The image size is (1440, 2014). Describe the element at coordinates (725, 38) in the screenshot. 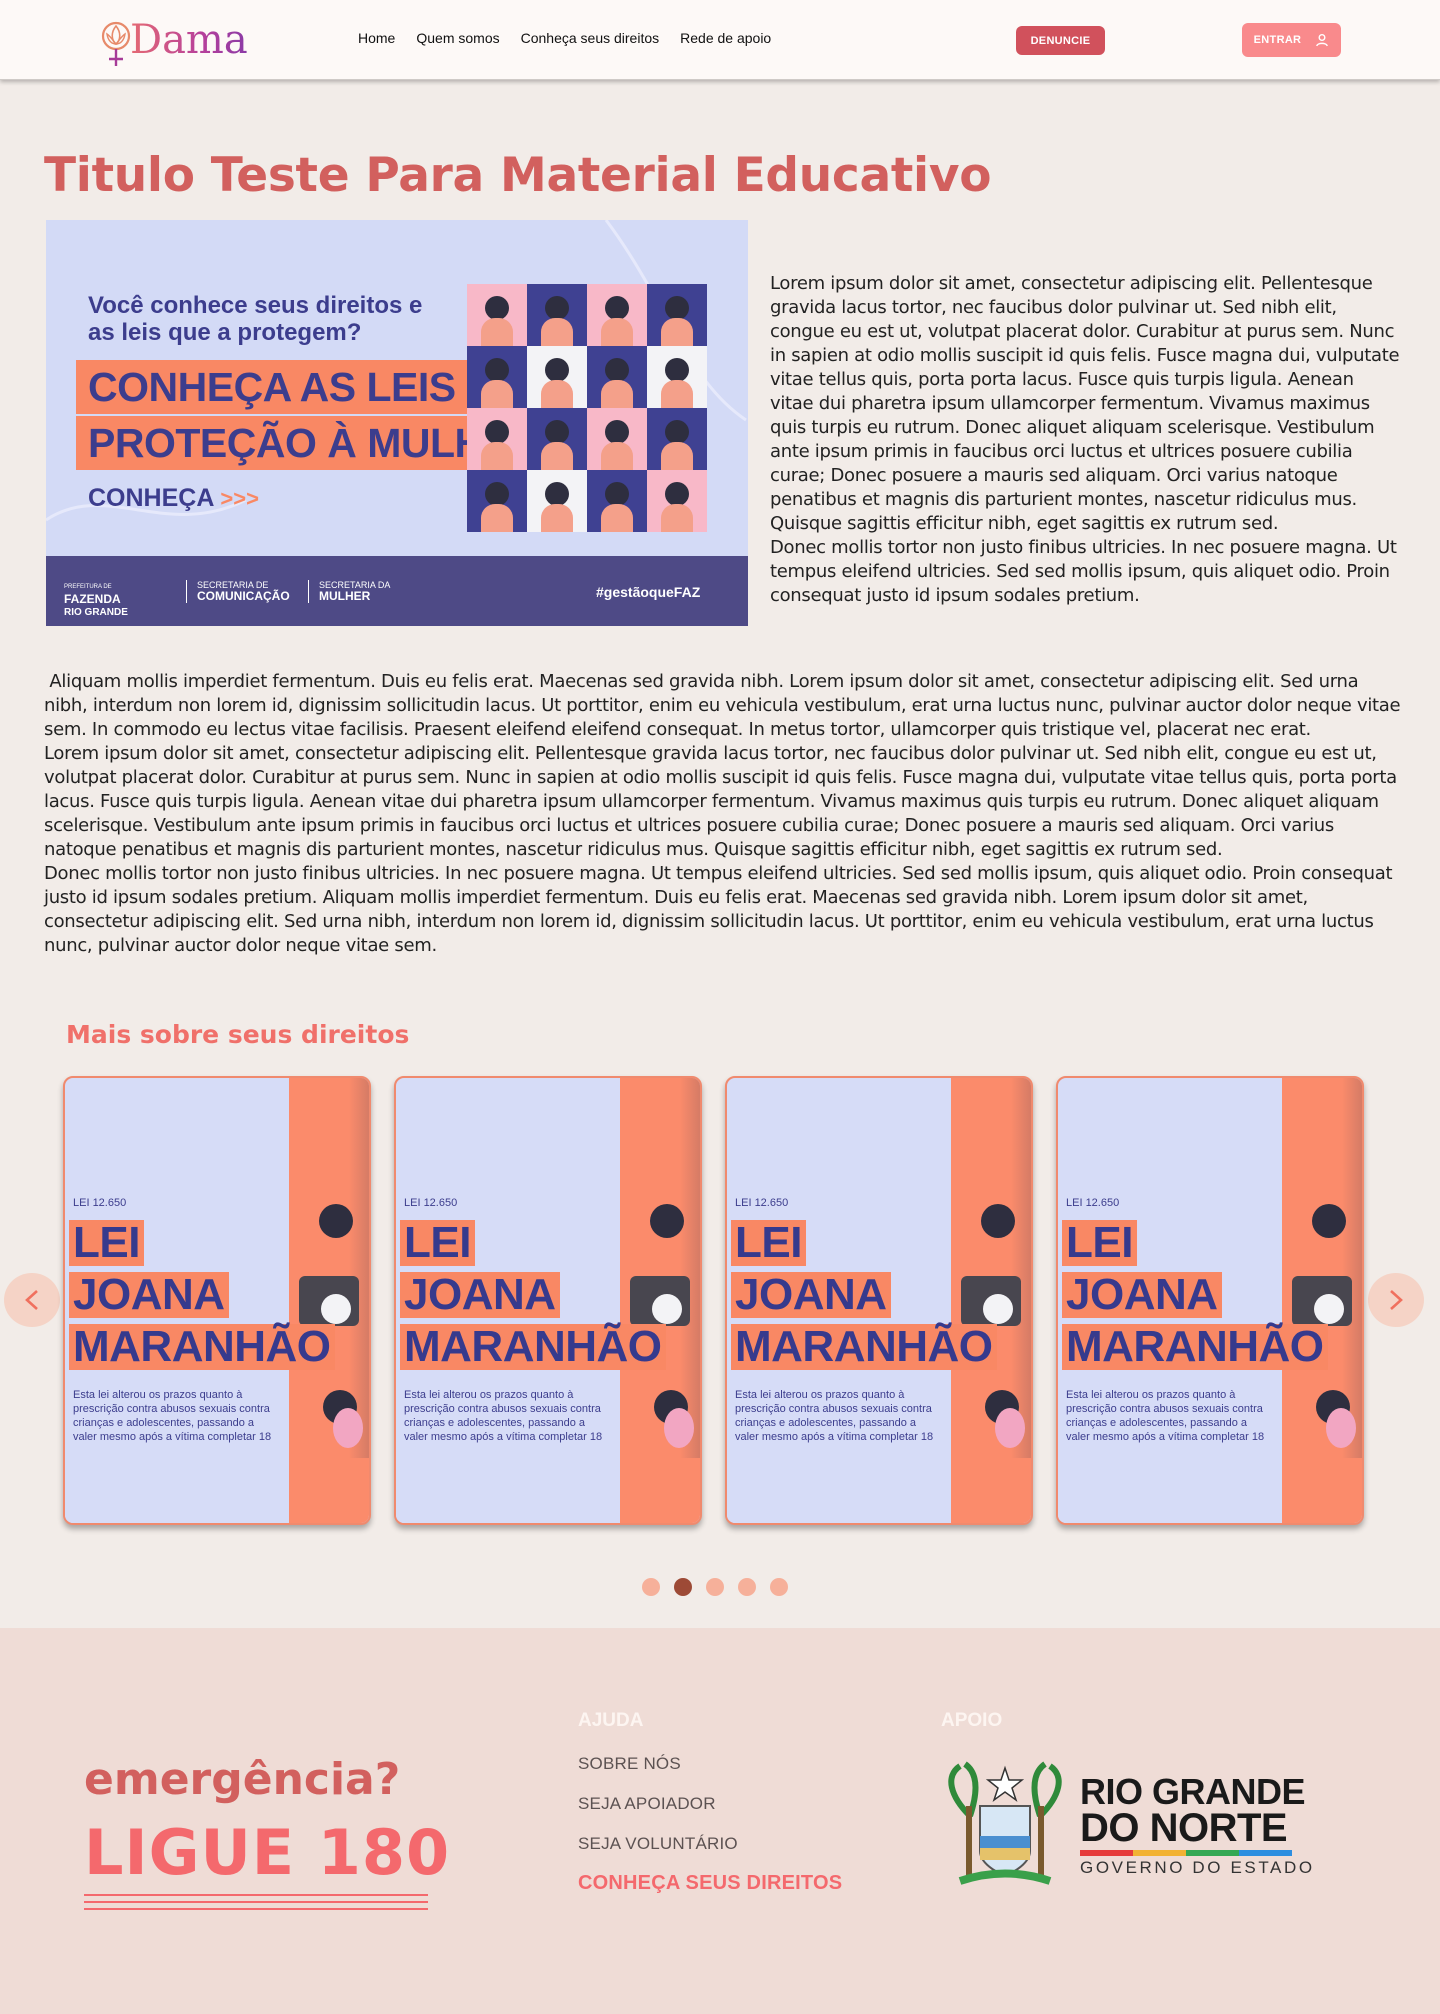

I see `nav-rede-apoio: Rede de apoio` at that location.